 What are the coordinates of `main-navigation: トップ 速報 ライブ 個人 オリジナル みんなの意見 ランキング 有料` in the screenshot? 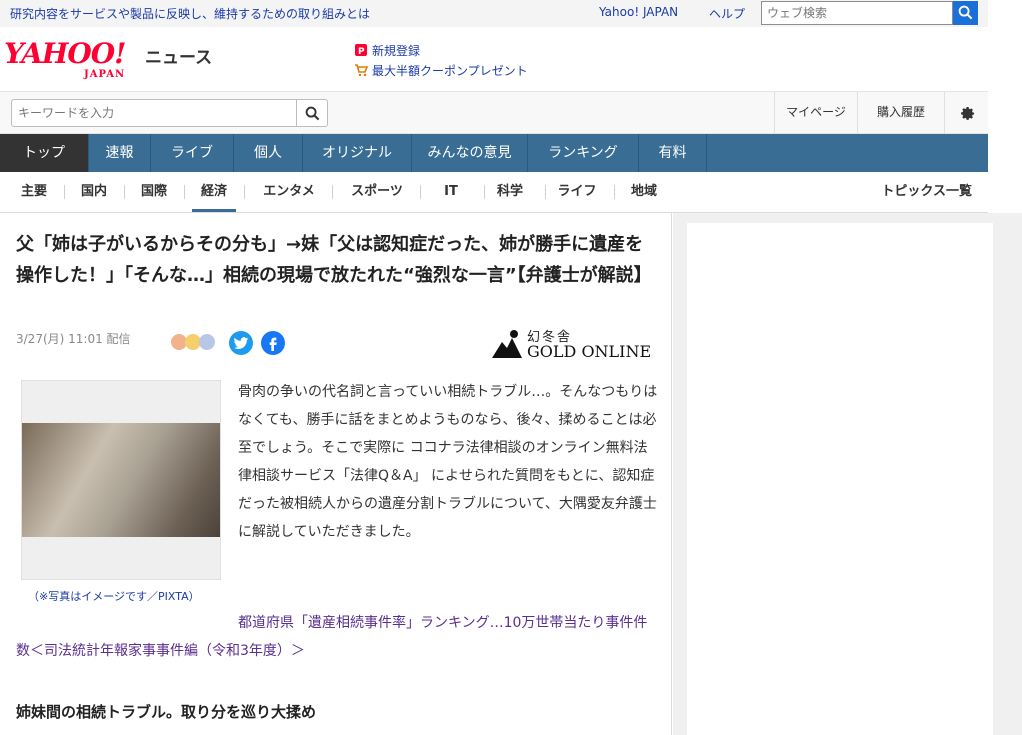 It's located at (494, 153).